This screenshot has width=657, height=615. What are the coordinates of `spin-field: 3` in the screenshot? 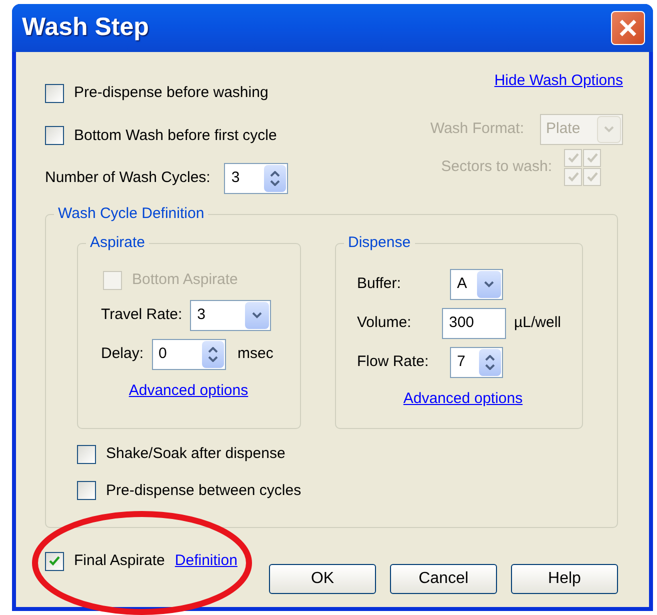 It's located at (256, 178).